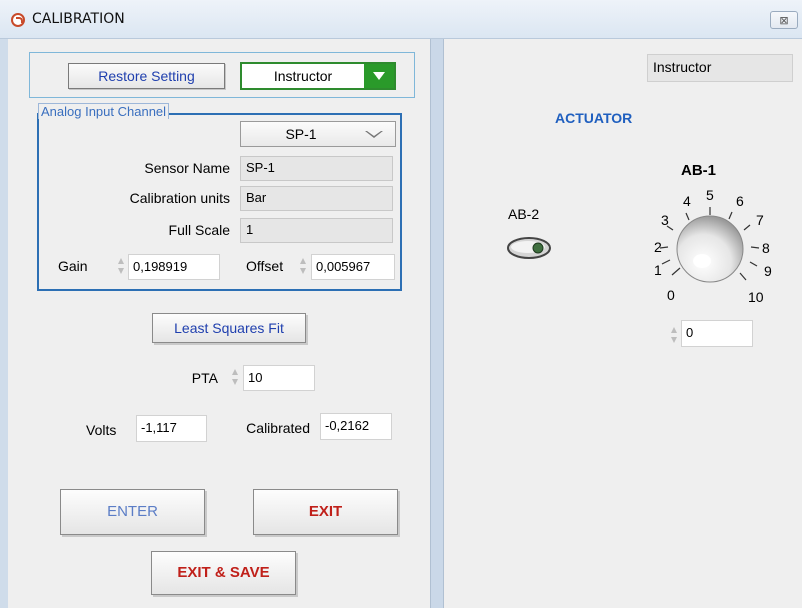  What do you see at coordinates (303, 266) in the screenshot?
I see `offset-spinner-icon` at bounding box center [303, 266].